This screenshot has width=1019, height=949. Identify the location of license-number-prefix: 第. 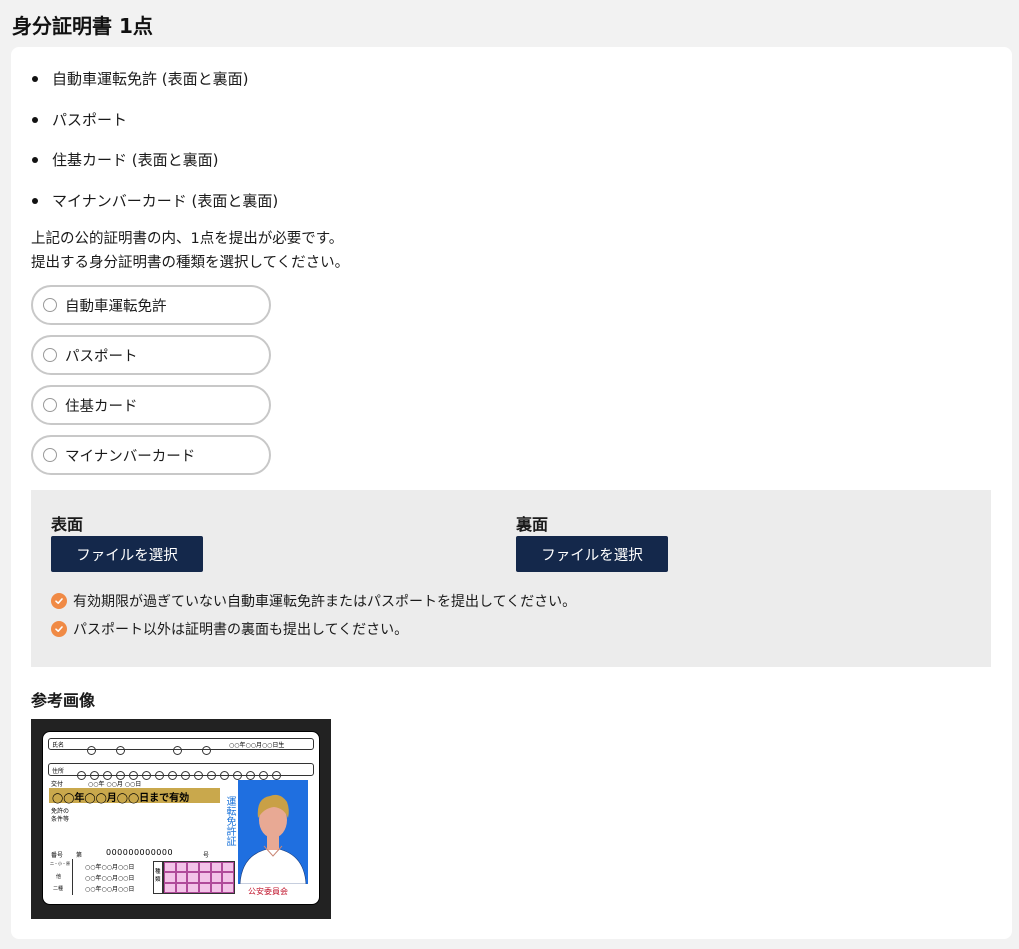
(79, 855).